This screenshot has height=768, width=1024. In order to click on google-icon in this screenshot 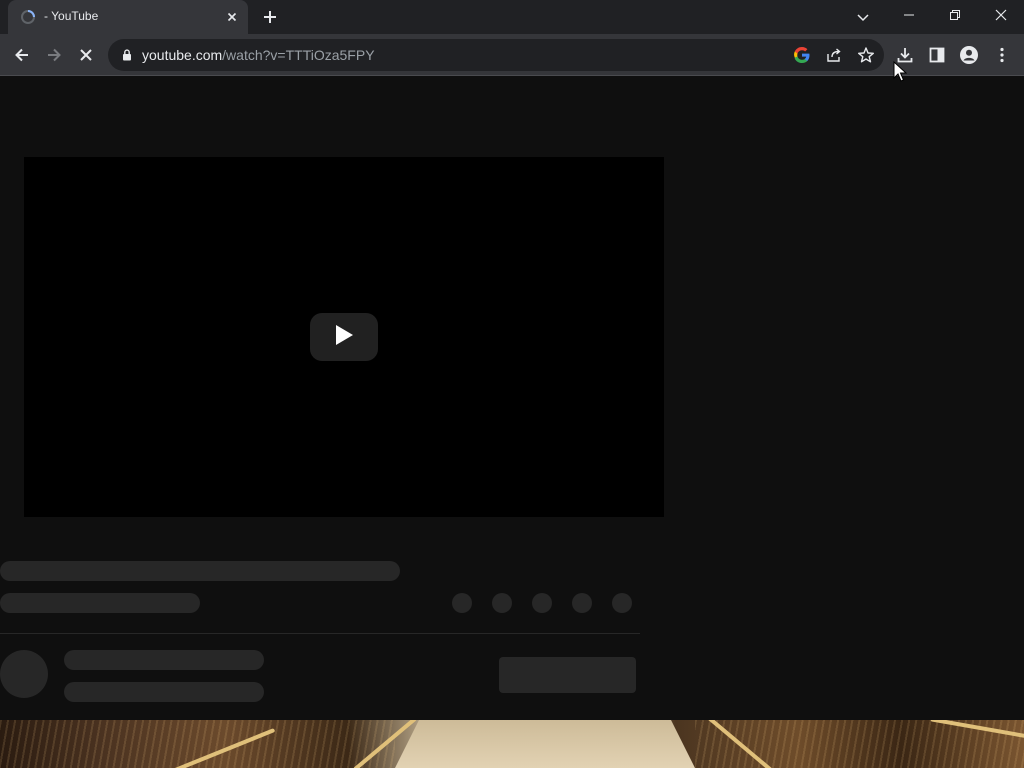, I will do `click(802, 55)`.